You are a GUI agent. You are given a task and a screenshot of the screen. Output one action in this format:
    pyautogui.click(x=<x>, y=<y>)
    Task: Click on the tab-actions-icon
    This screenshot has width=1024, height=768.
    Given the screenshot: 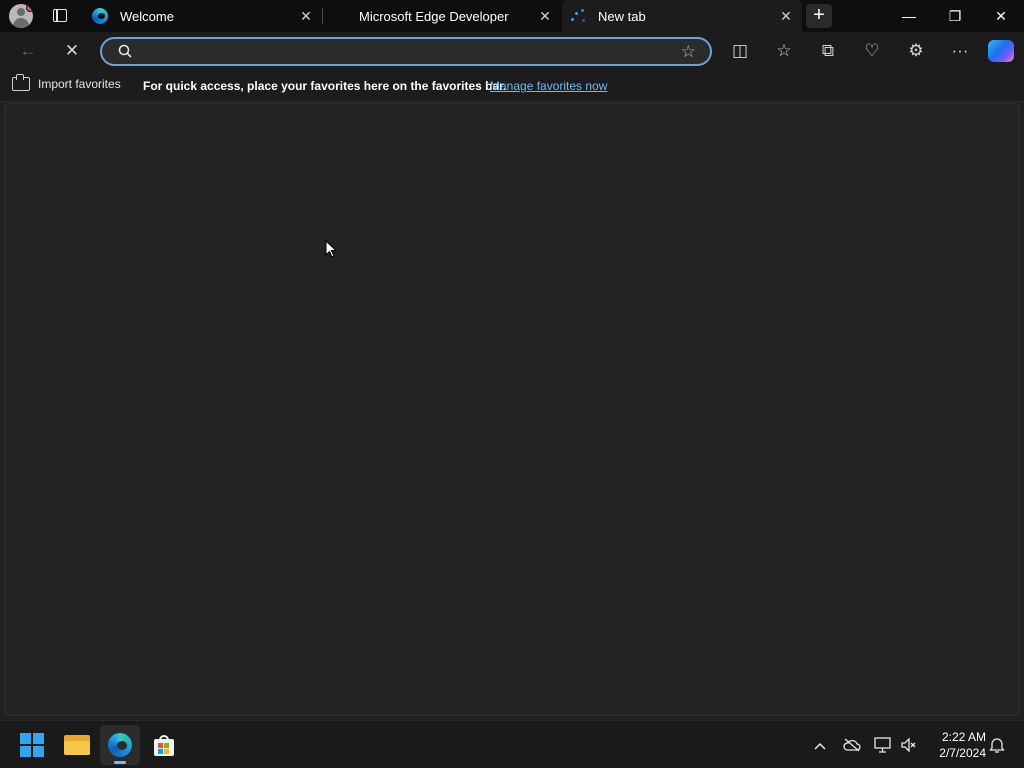 What is the action you would take?
    pyautogui.click(x=60, y=16)
    